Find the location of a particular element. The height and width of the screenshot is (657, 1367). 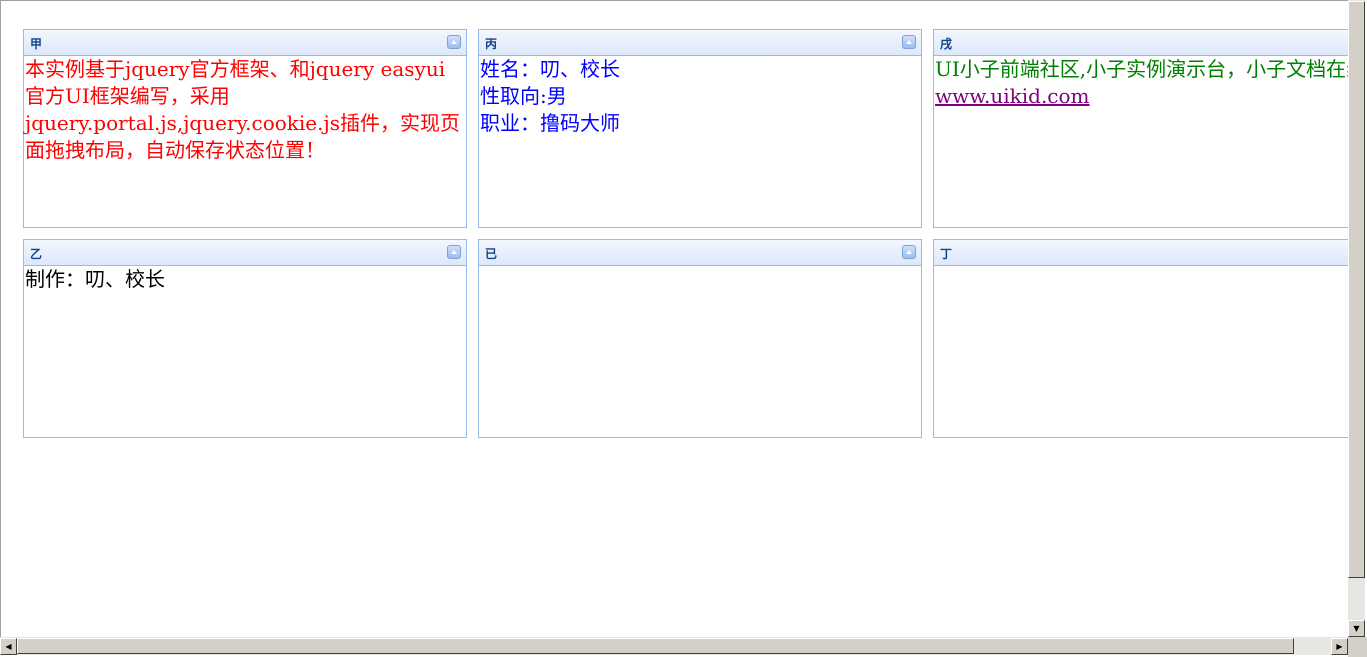

panel-ding: 丁 is located at coordinates (1141, 338).